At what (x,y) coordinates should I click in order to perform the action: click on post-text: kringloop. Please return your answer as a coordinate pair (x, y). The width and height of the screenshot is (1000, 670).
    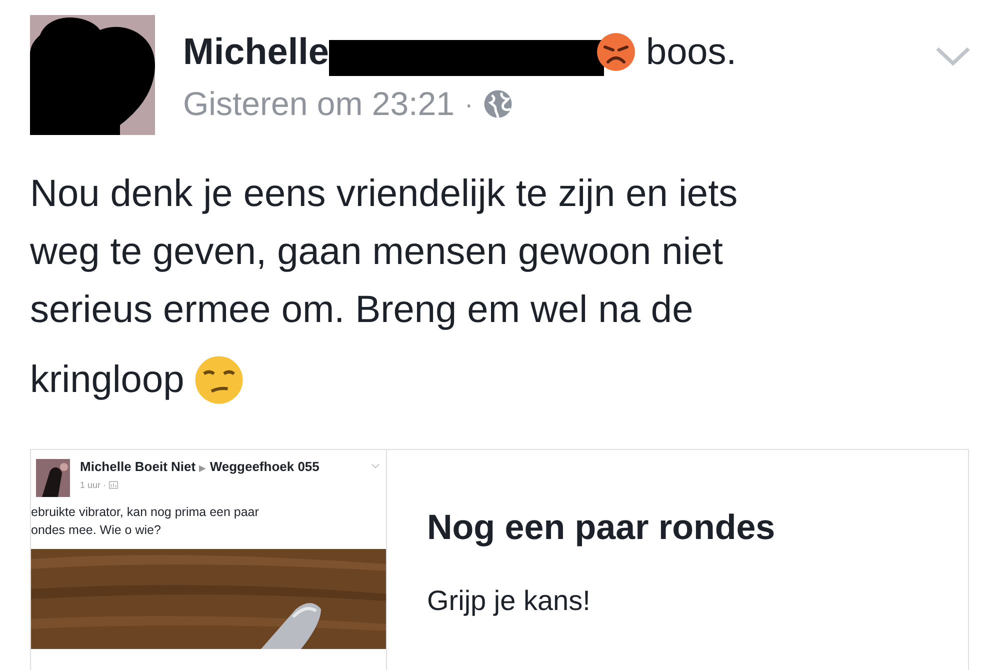
    Looking at the image, I should click on (107, 380).